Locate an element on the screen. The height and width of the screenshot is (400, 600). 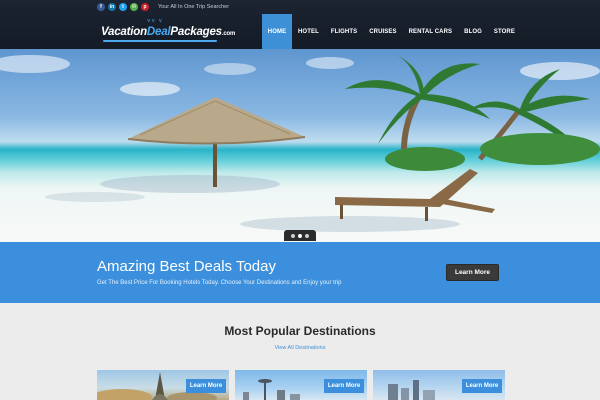
nav-rental-cars: RENTAL CARS is located at coordinates (431, 31).